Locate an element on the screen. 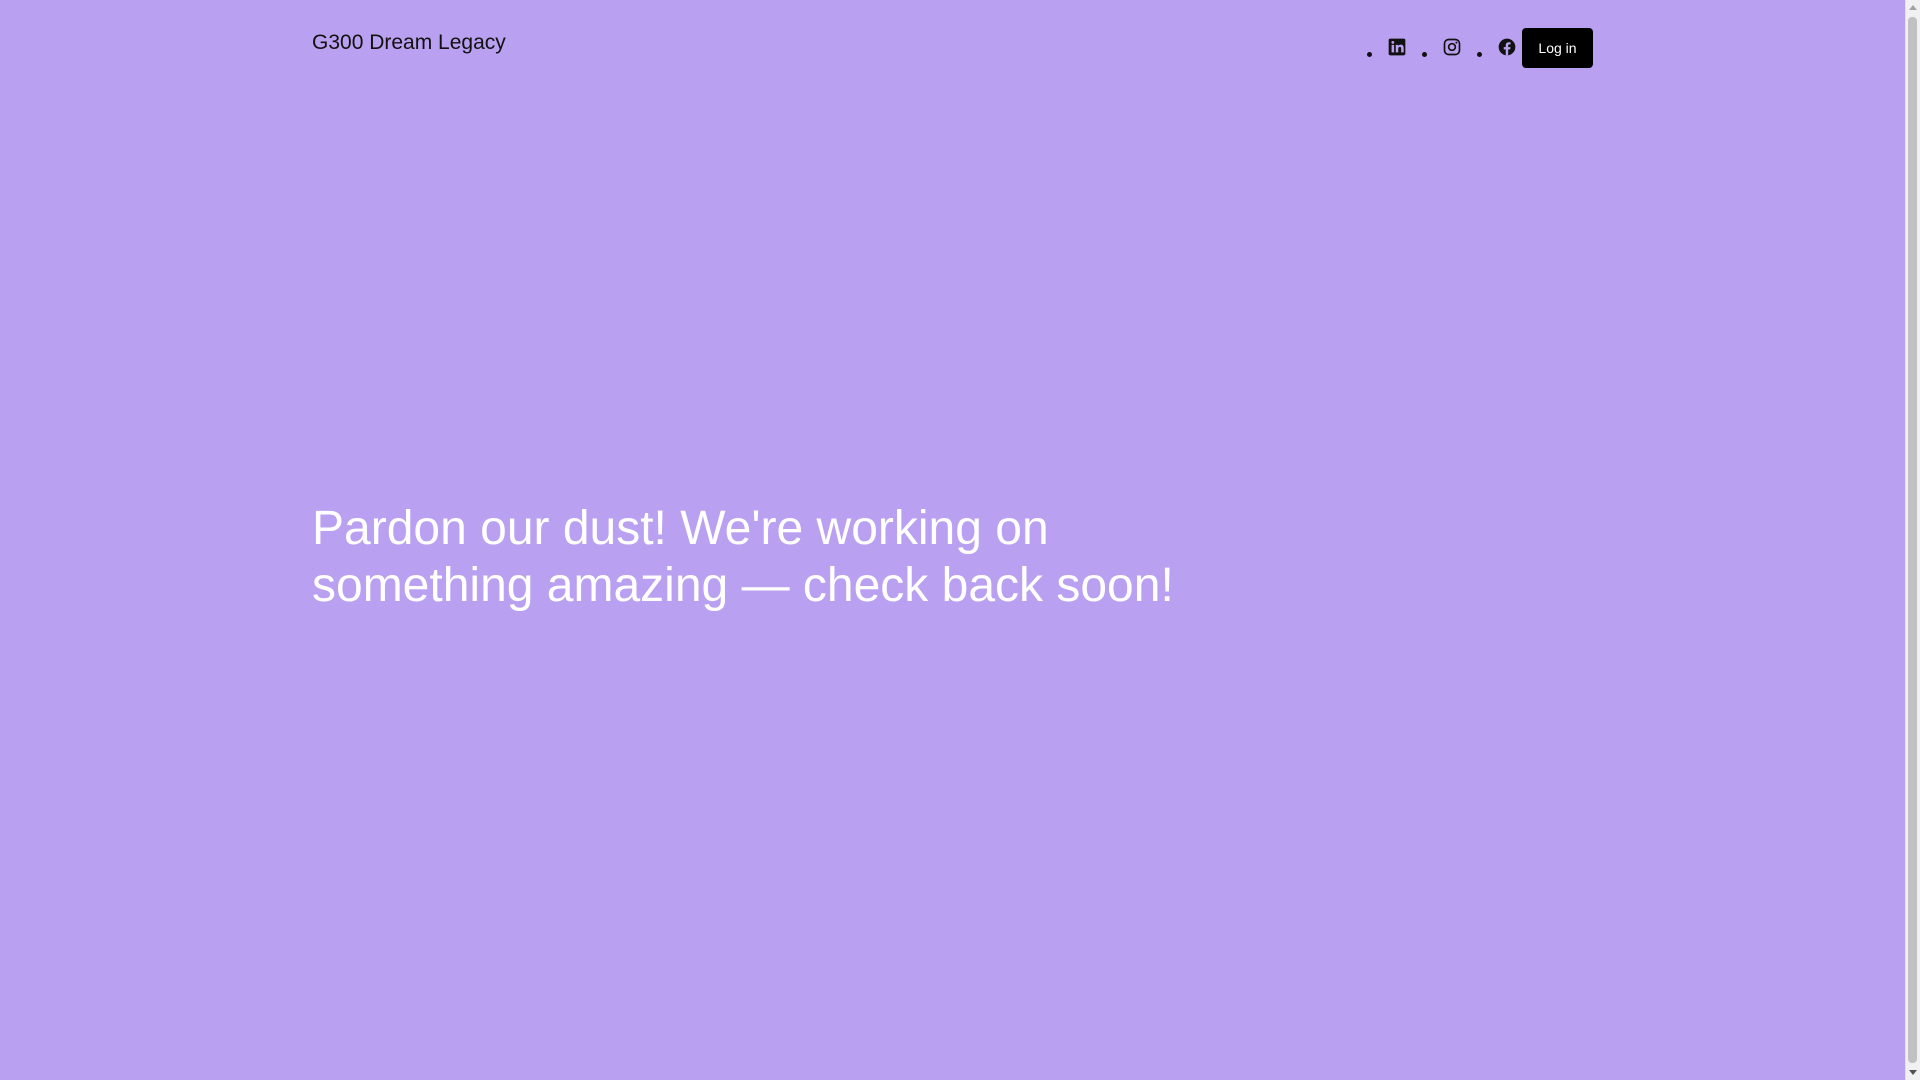 The image size is (1920, 1080). site-header: G300 Dream Legacy Log in is located at coordinates (952, 48).